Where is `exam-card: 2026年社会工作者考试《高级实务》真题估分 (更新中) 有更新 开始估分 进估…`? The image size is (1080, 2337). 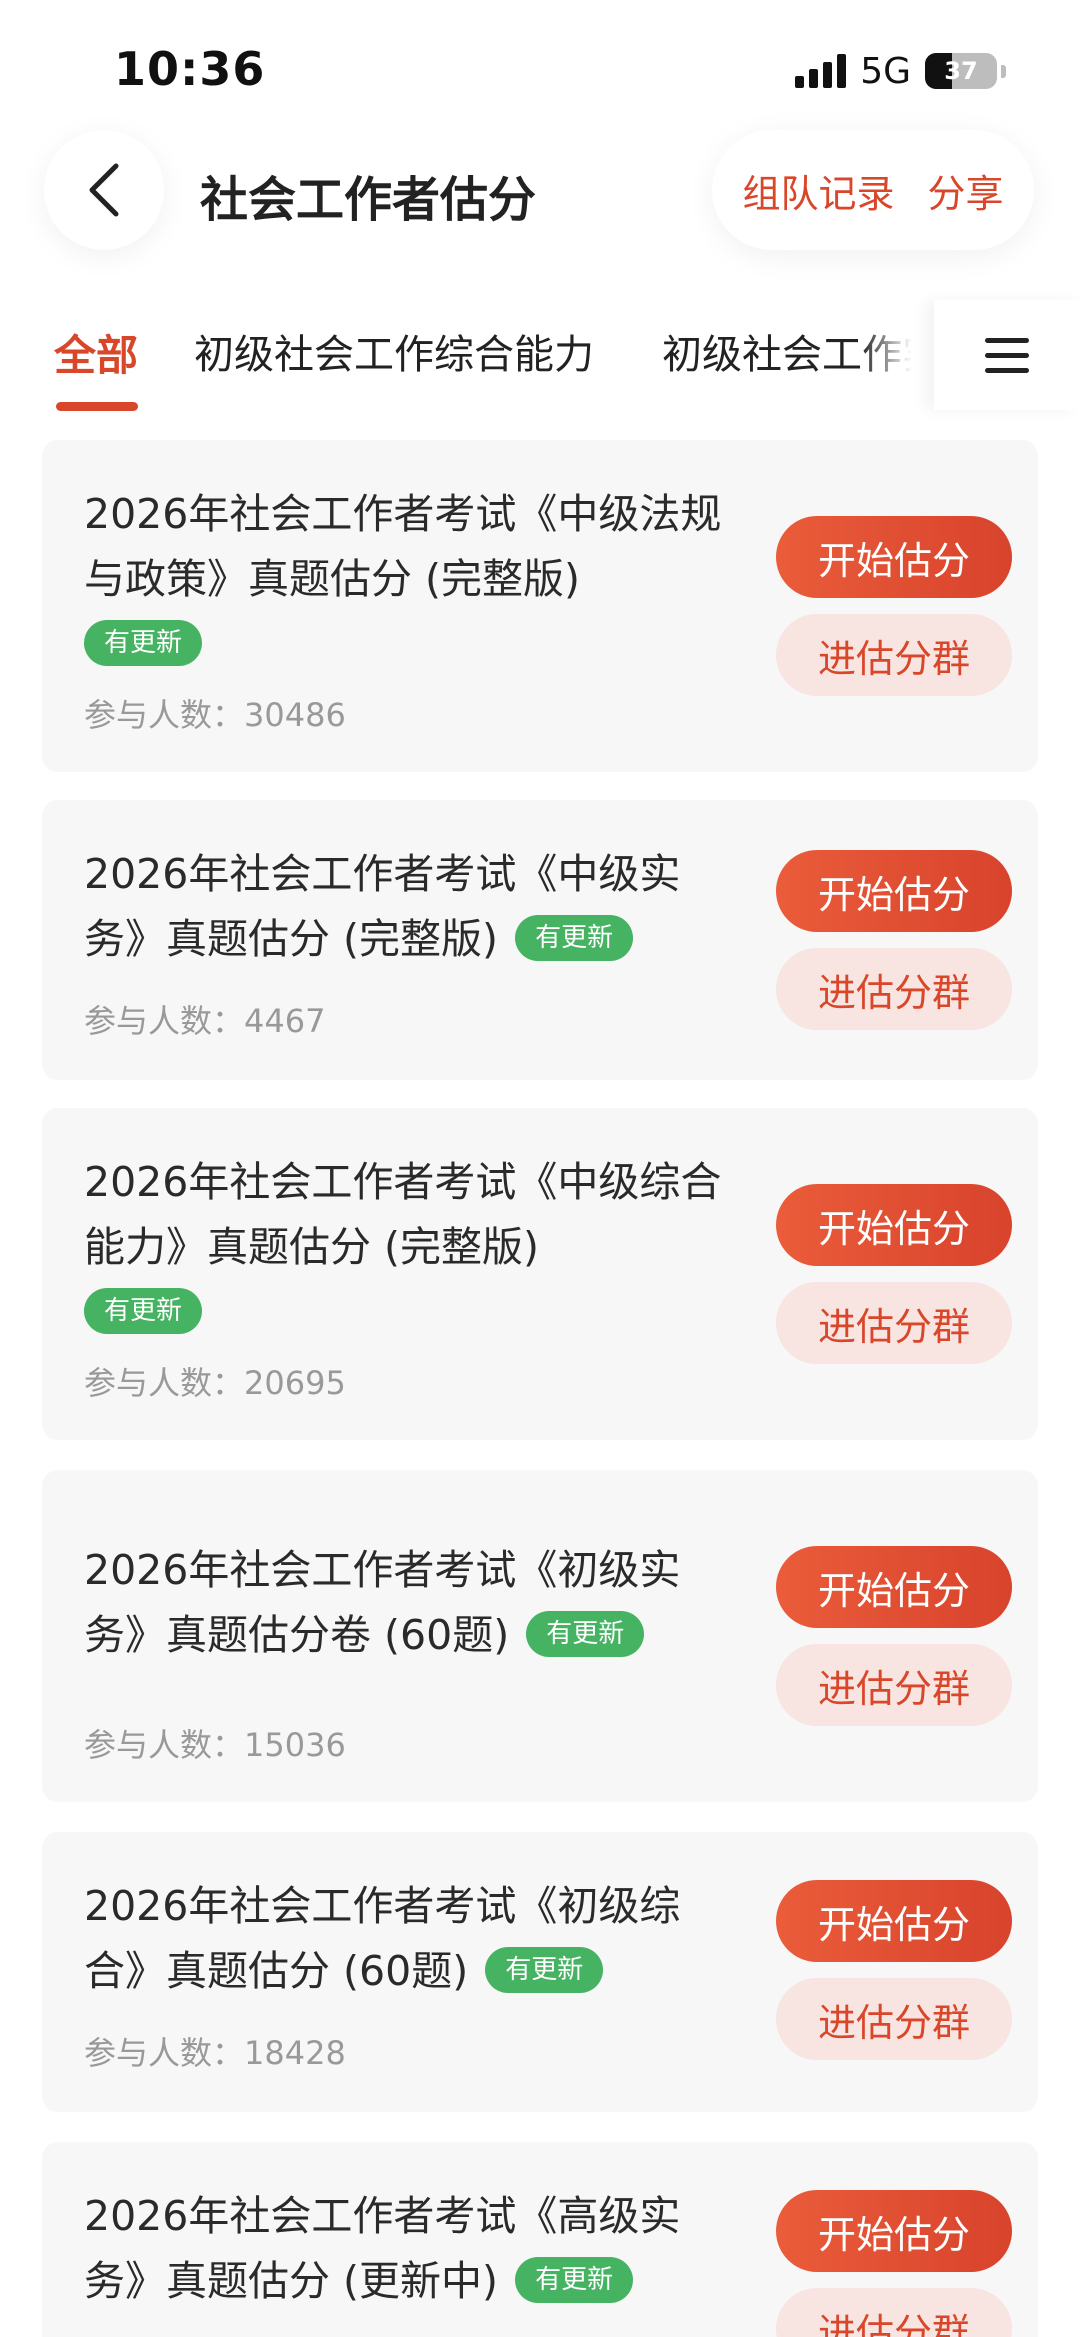
exam-card: 2026年社会工作者考试《高级实务》真题估分 (更新中) 有更新 开始估分 进估… is located at coordinates (540, 2239).